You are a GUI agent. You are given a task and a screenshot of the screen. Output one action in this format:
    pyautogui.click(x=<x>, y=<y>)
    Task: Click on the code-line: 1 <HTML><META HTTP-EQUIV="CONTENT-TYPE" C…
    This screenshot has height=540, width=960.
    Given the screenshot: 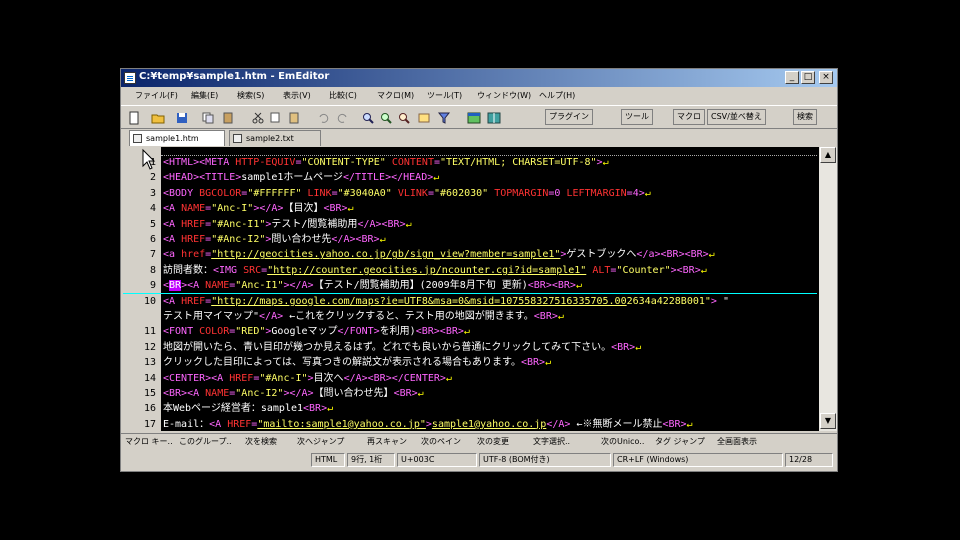 What is the action you would take?
    pyautogui.click(x=470, y=163)
    